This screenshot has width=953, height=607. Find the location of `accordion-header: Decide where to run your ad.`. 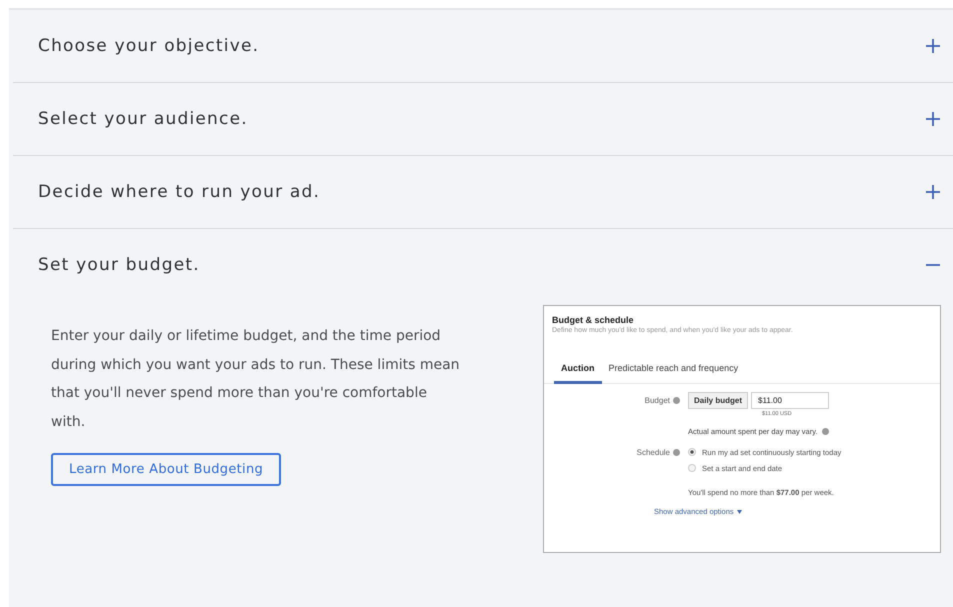

accordion-header: Decide where to run your ad. is located at coordinates (483, 192).